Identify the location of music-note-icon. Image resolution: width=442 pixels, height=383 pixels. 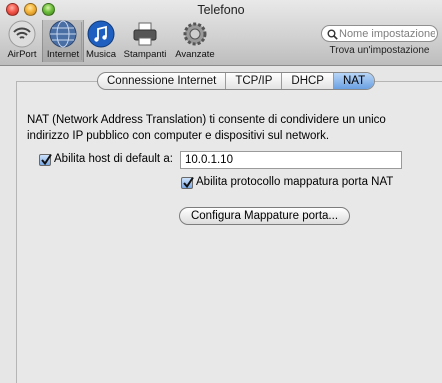
(101, 34).